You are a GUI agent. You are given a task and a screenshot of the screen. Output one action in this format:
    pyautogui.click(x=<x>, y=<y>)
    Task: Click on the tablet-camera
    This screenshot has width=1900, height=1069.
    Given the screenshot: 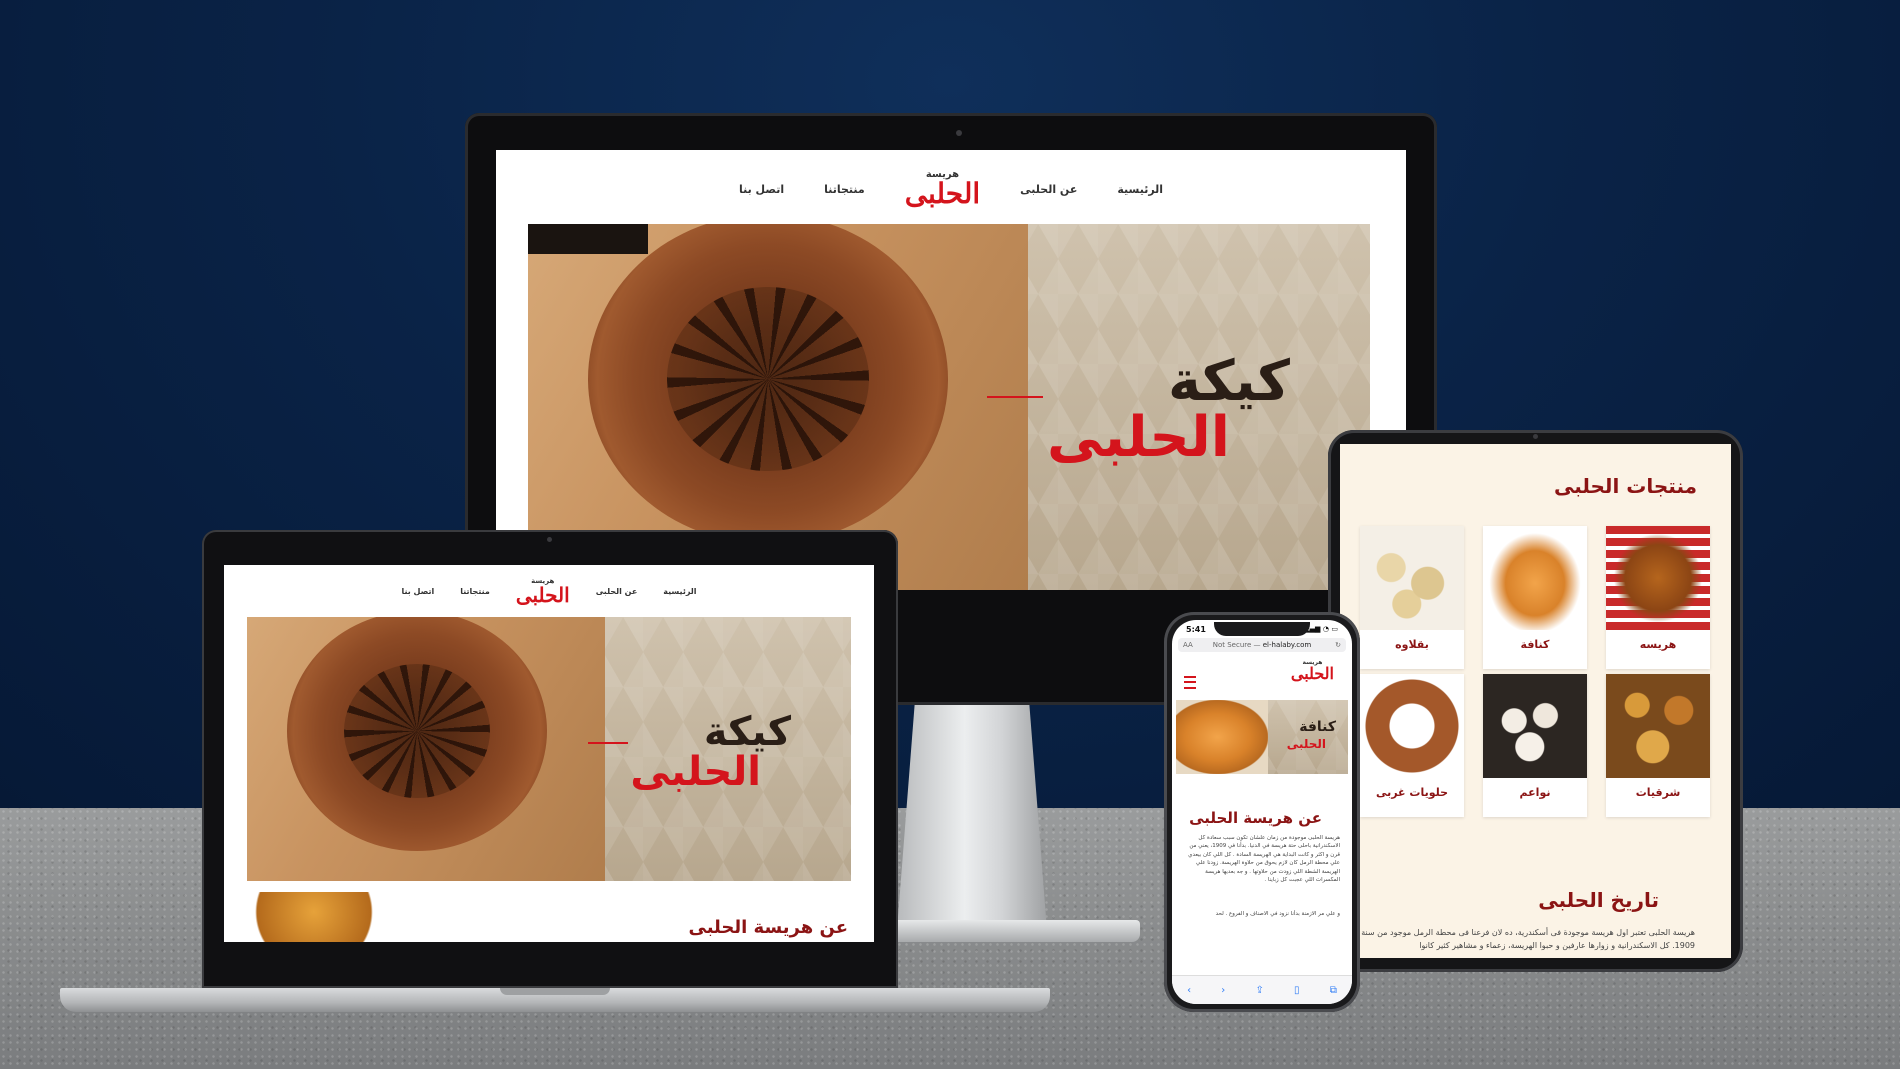 What is the action you would take?
    pyautogui.click(x=1535, y=436)
    